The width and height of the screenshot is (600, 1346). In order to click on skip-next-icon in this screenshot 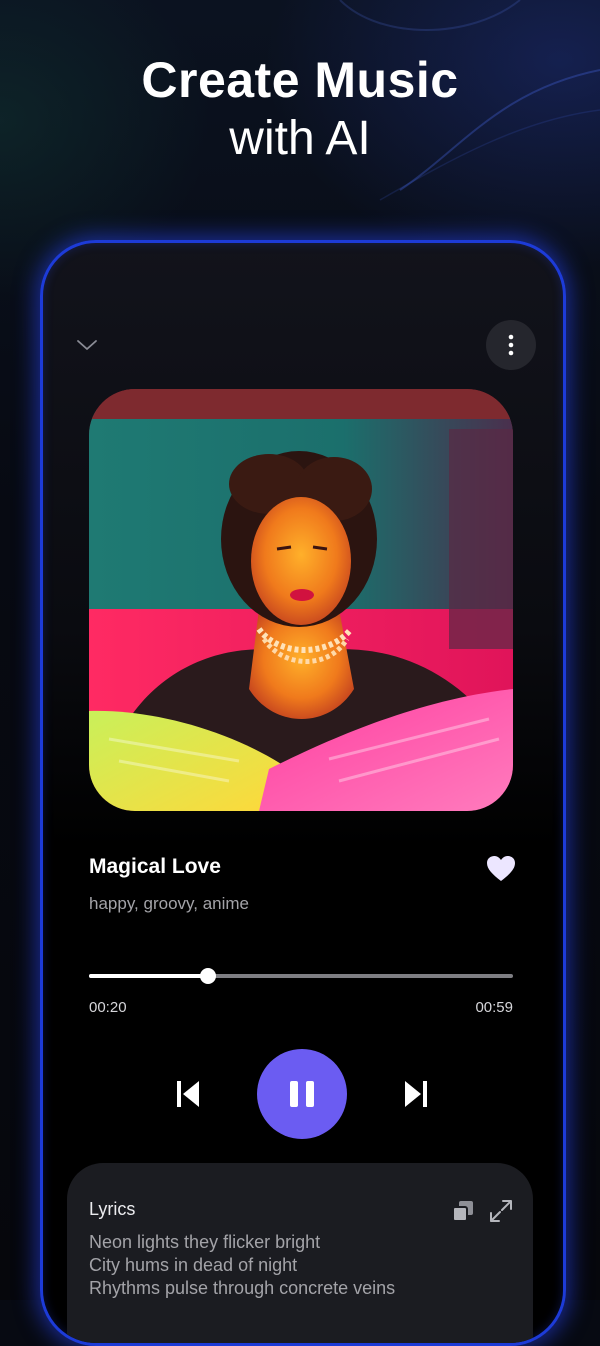, I will do `click(416, 1094)`.